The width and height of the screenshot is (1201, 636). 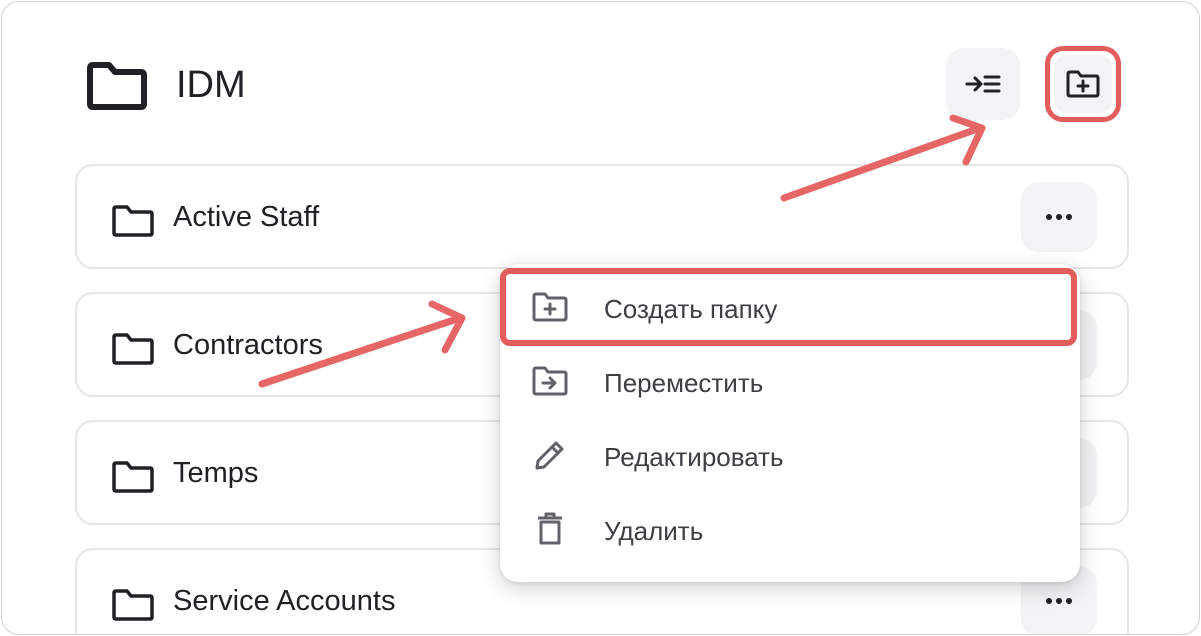 I want to click on pencil-icon, so click(x=550, y=455).